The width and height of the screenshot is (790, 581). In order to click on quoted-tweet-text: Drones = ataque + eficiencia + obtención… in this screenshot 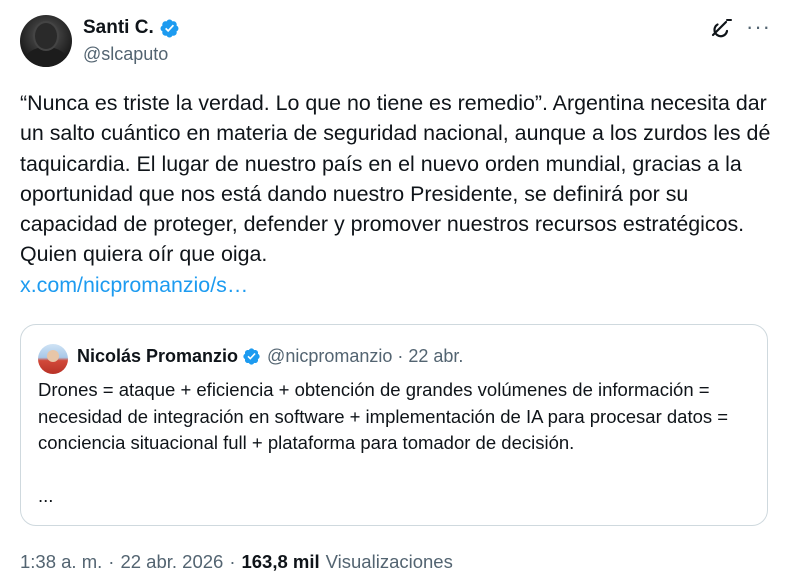, I will do `click(383, 416)`.